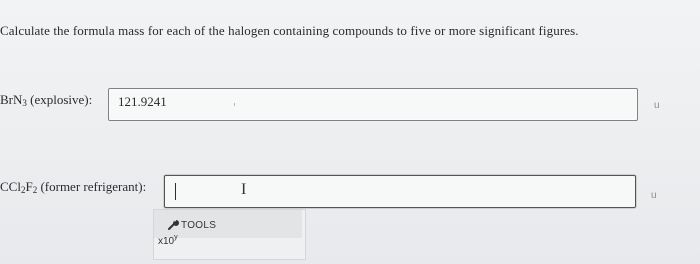  What do you see at coordinates (175, 191) in the screenshot?
I see `text-caret` at bounding box center [175, 191].